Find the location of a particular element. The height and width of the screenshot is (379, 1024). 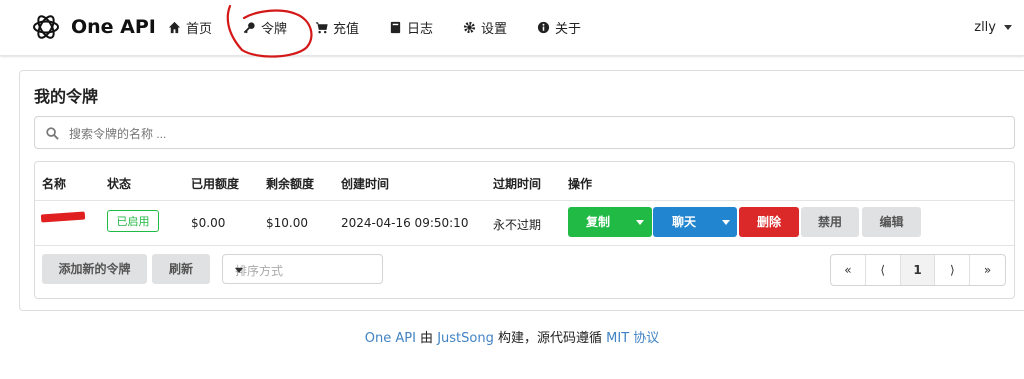

nav-topup: 充值 is located at coordinates (337, 27).